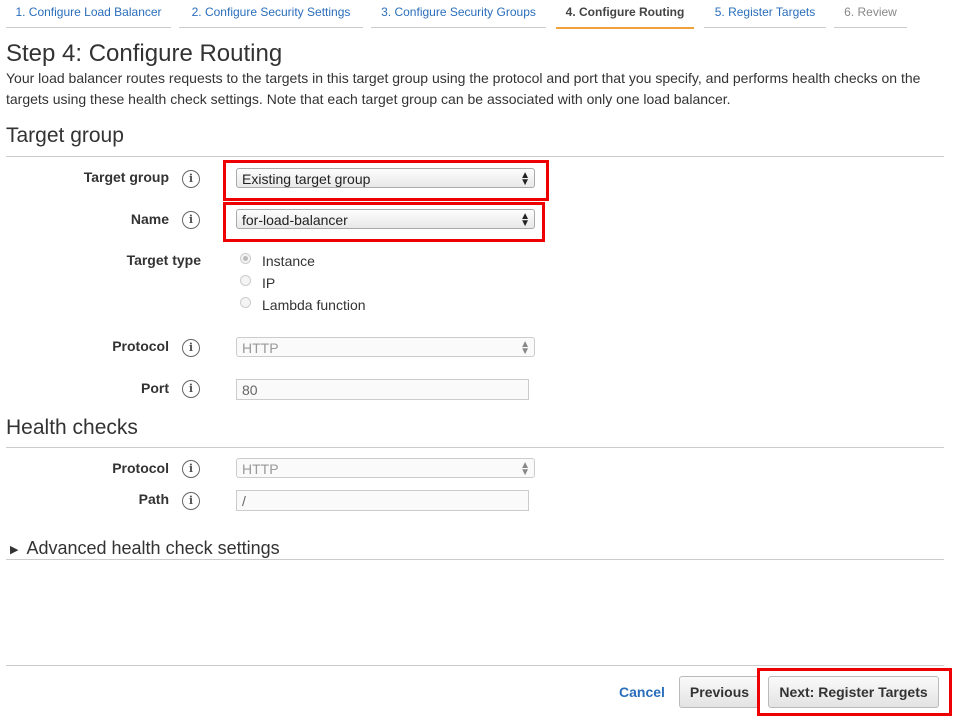  What do you see at coordinates (642, 692) in the screenshot?
I see `cancel-button: Cancel` at bounding box center [642, 692].